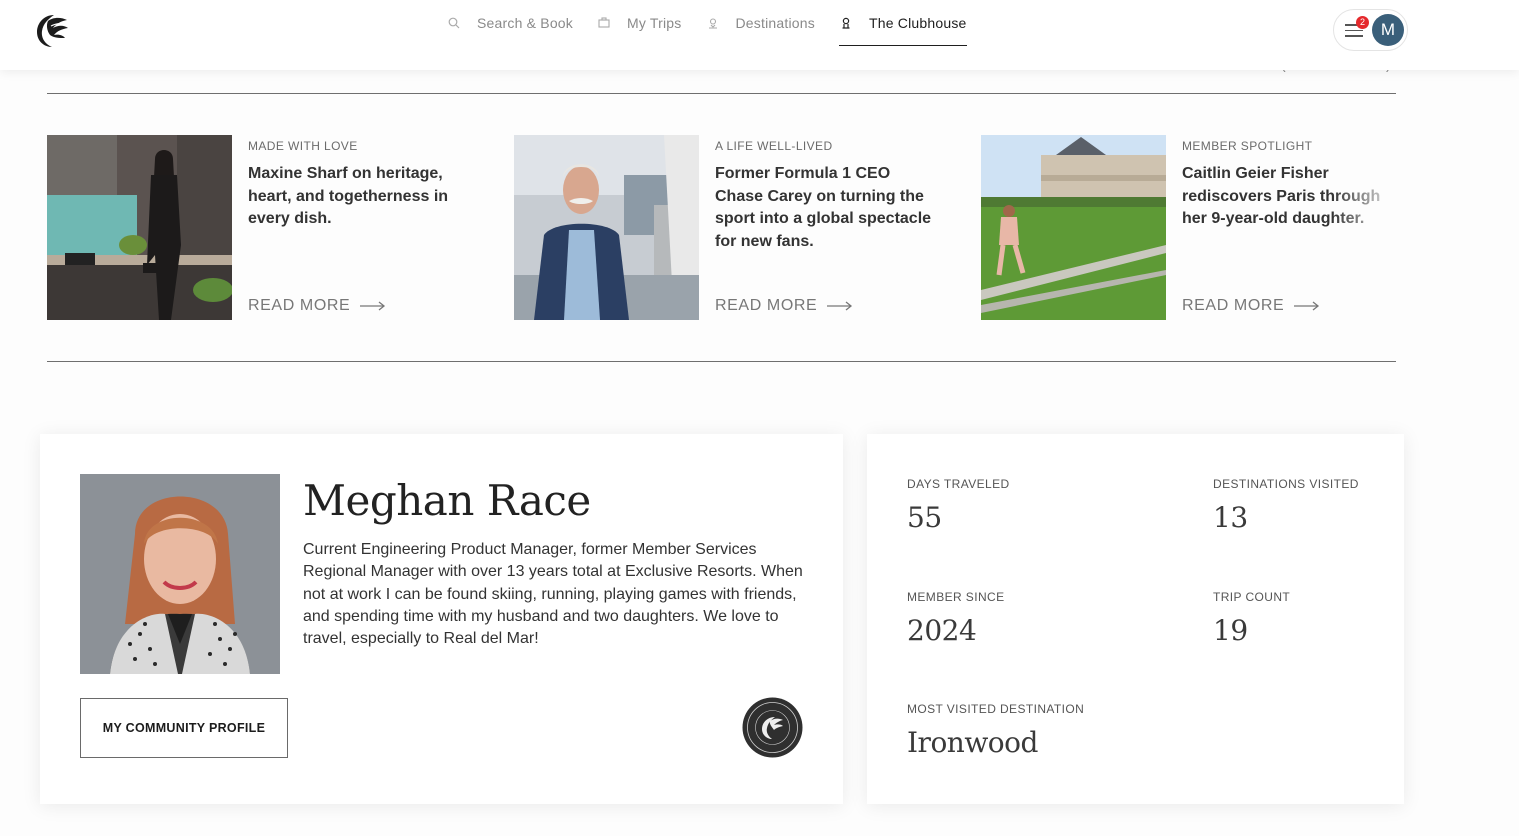 The image size is (1519, 836). Describe the element at coordinates (52, 30) in the screenshot. I see `exclusive-resorts-logo` at that location.